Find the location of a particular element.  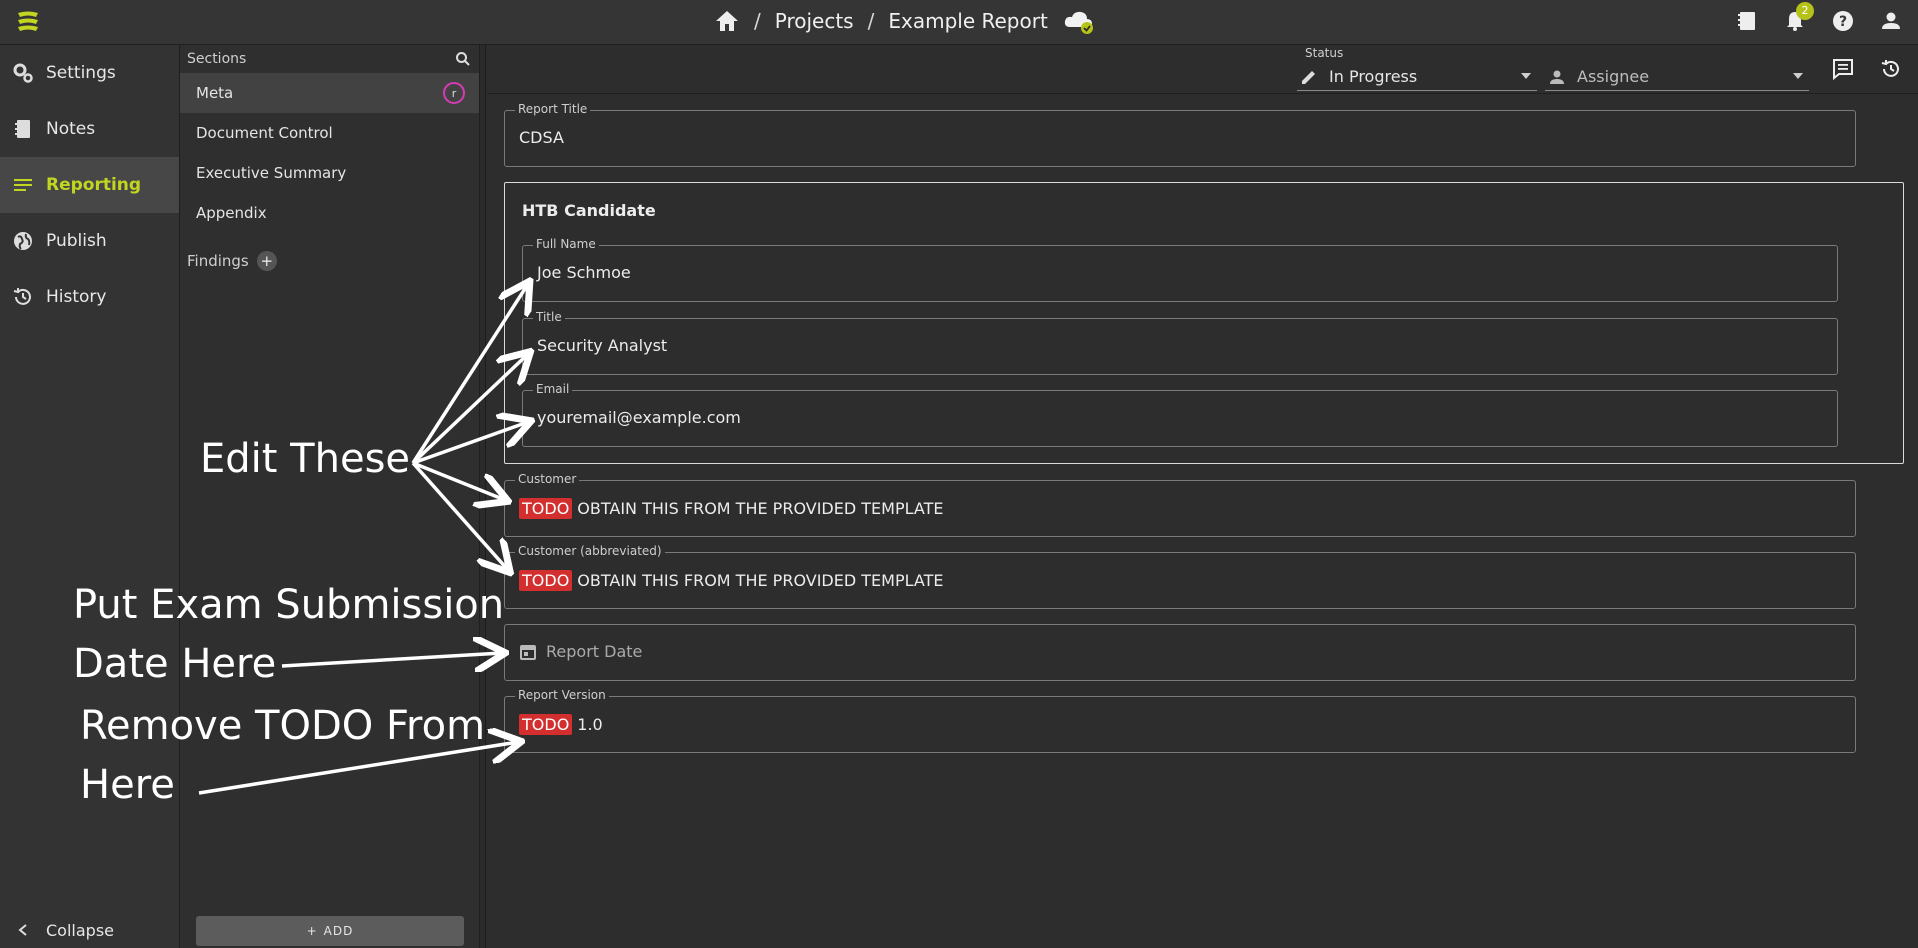

arrow-to-customer is located at coordinates (458, 480).